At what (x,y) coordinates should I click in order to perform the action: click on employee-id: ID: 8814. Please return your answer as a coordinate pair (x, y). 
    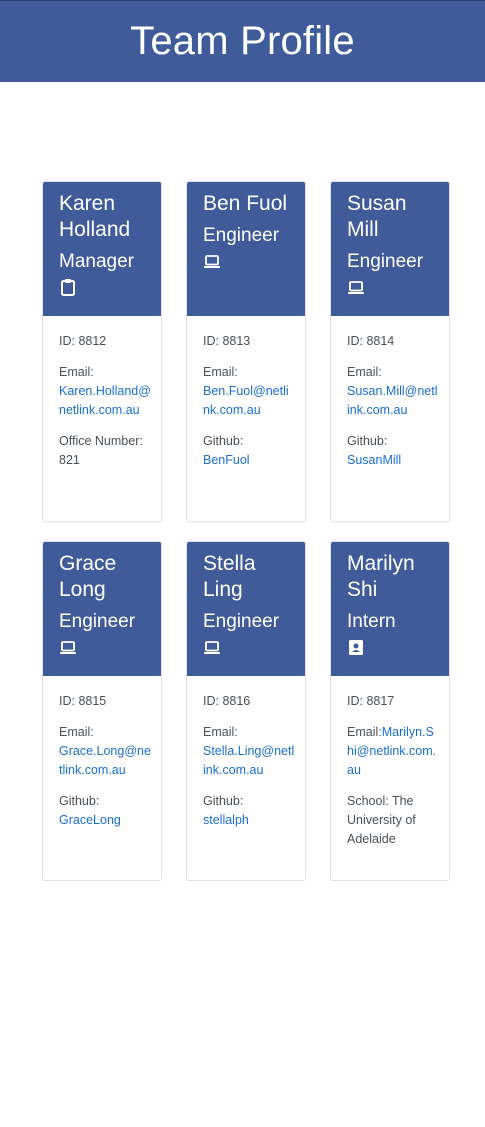
    Looking at the image, I should click on (371, 341).